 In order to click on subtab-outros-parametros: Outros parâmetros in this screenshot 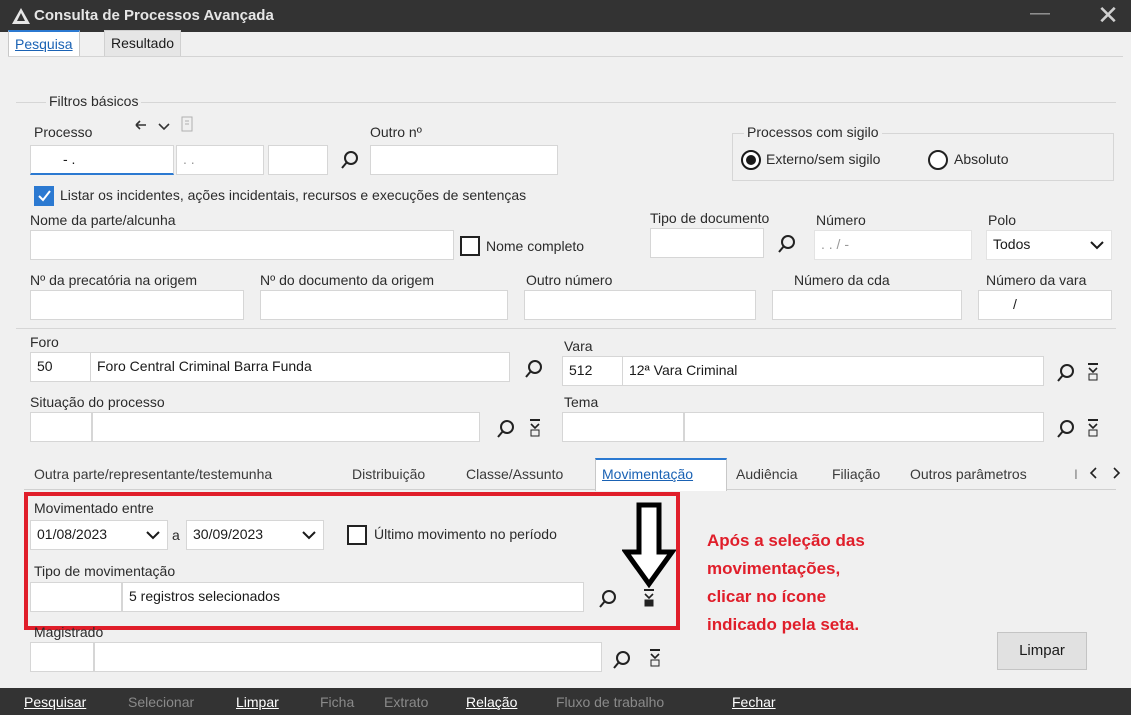, I will do `click(968, 474)`.